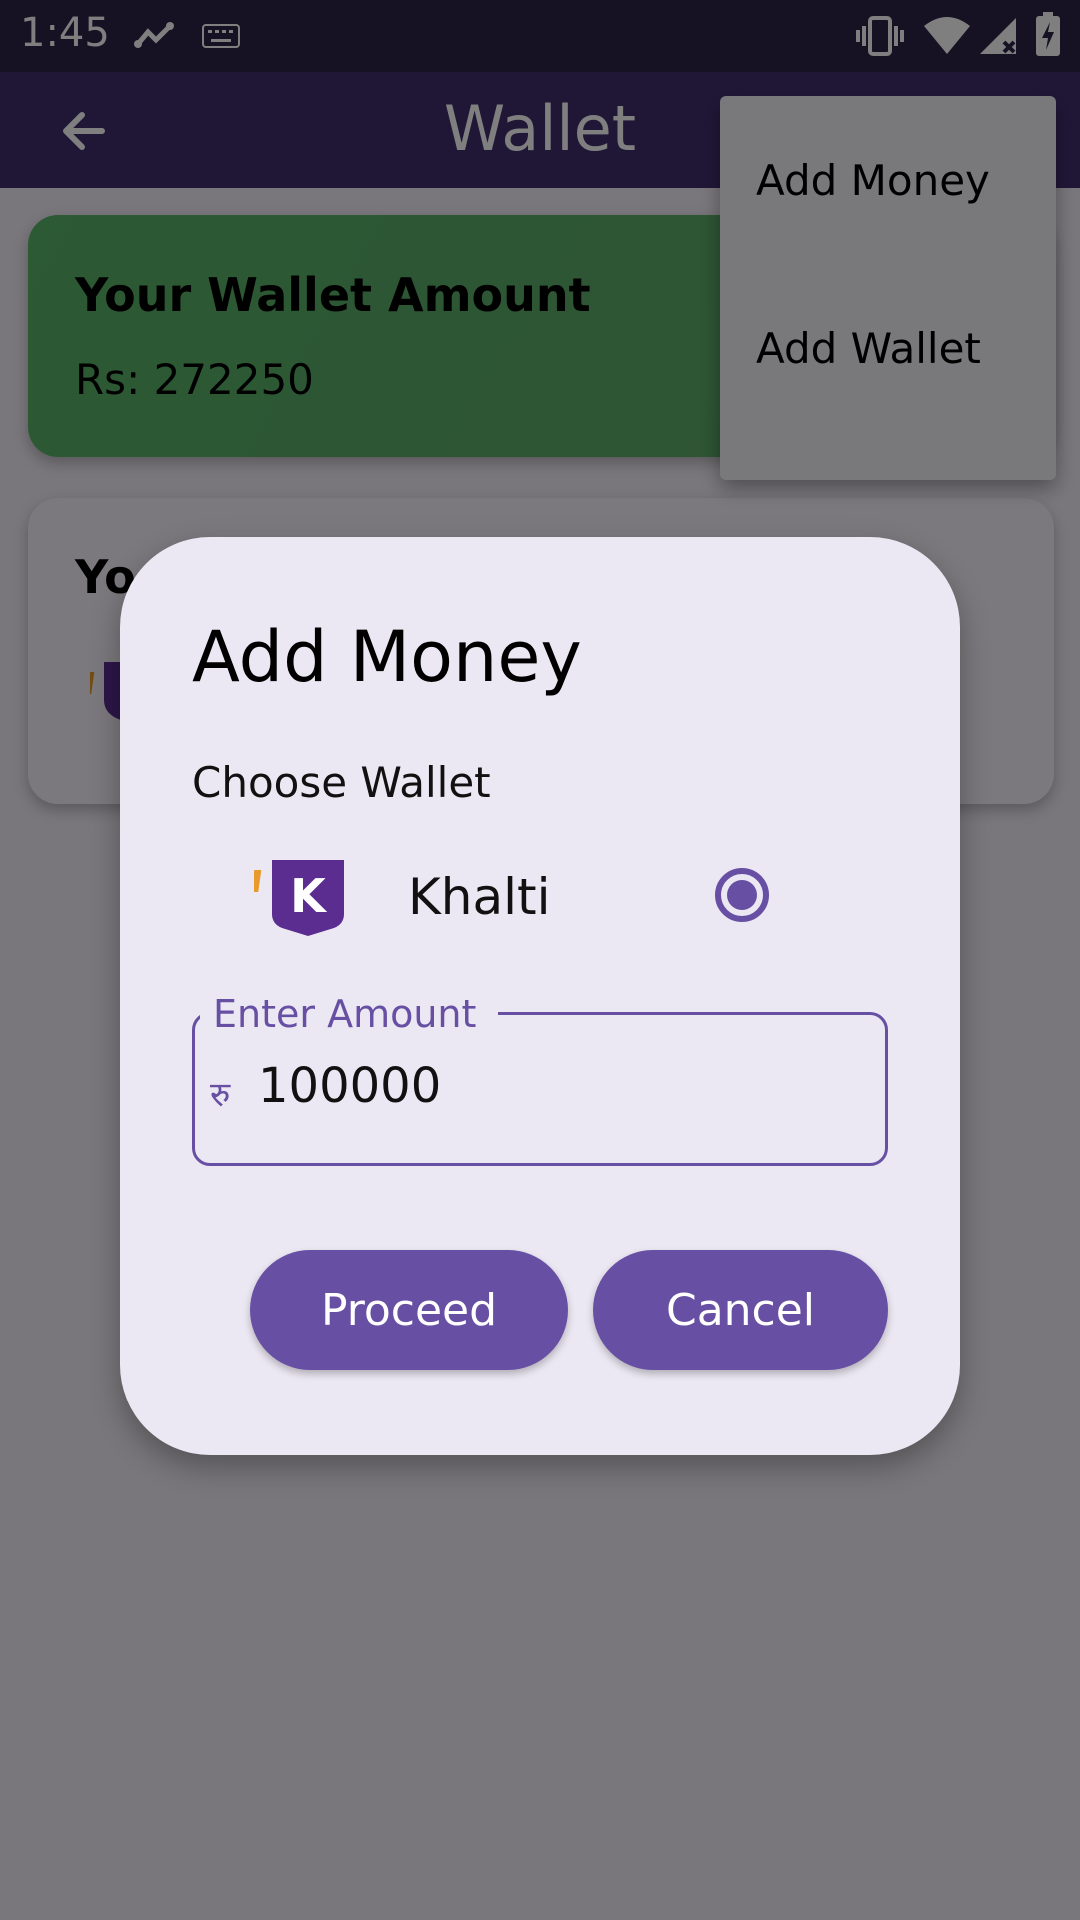 Image resolution: width=1080 pixels, height=1920 pixels. What do you see at coordinates (341, 782) in the screenshot?
I see `choose-wallet-label: Choose Wallet` at bounding box center [341, 782].